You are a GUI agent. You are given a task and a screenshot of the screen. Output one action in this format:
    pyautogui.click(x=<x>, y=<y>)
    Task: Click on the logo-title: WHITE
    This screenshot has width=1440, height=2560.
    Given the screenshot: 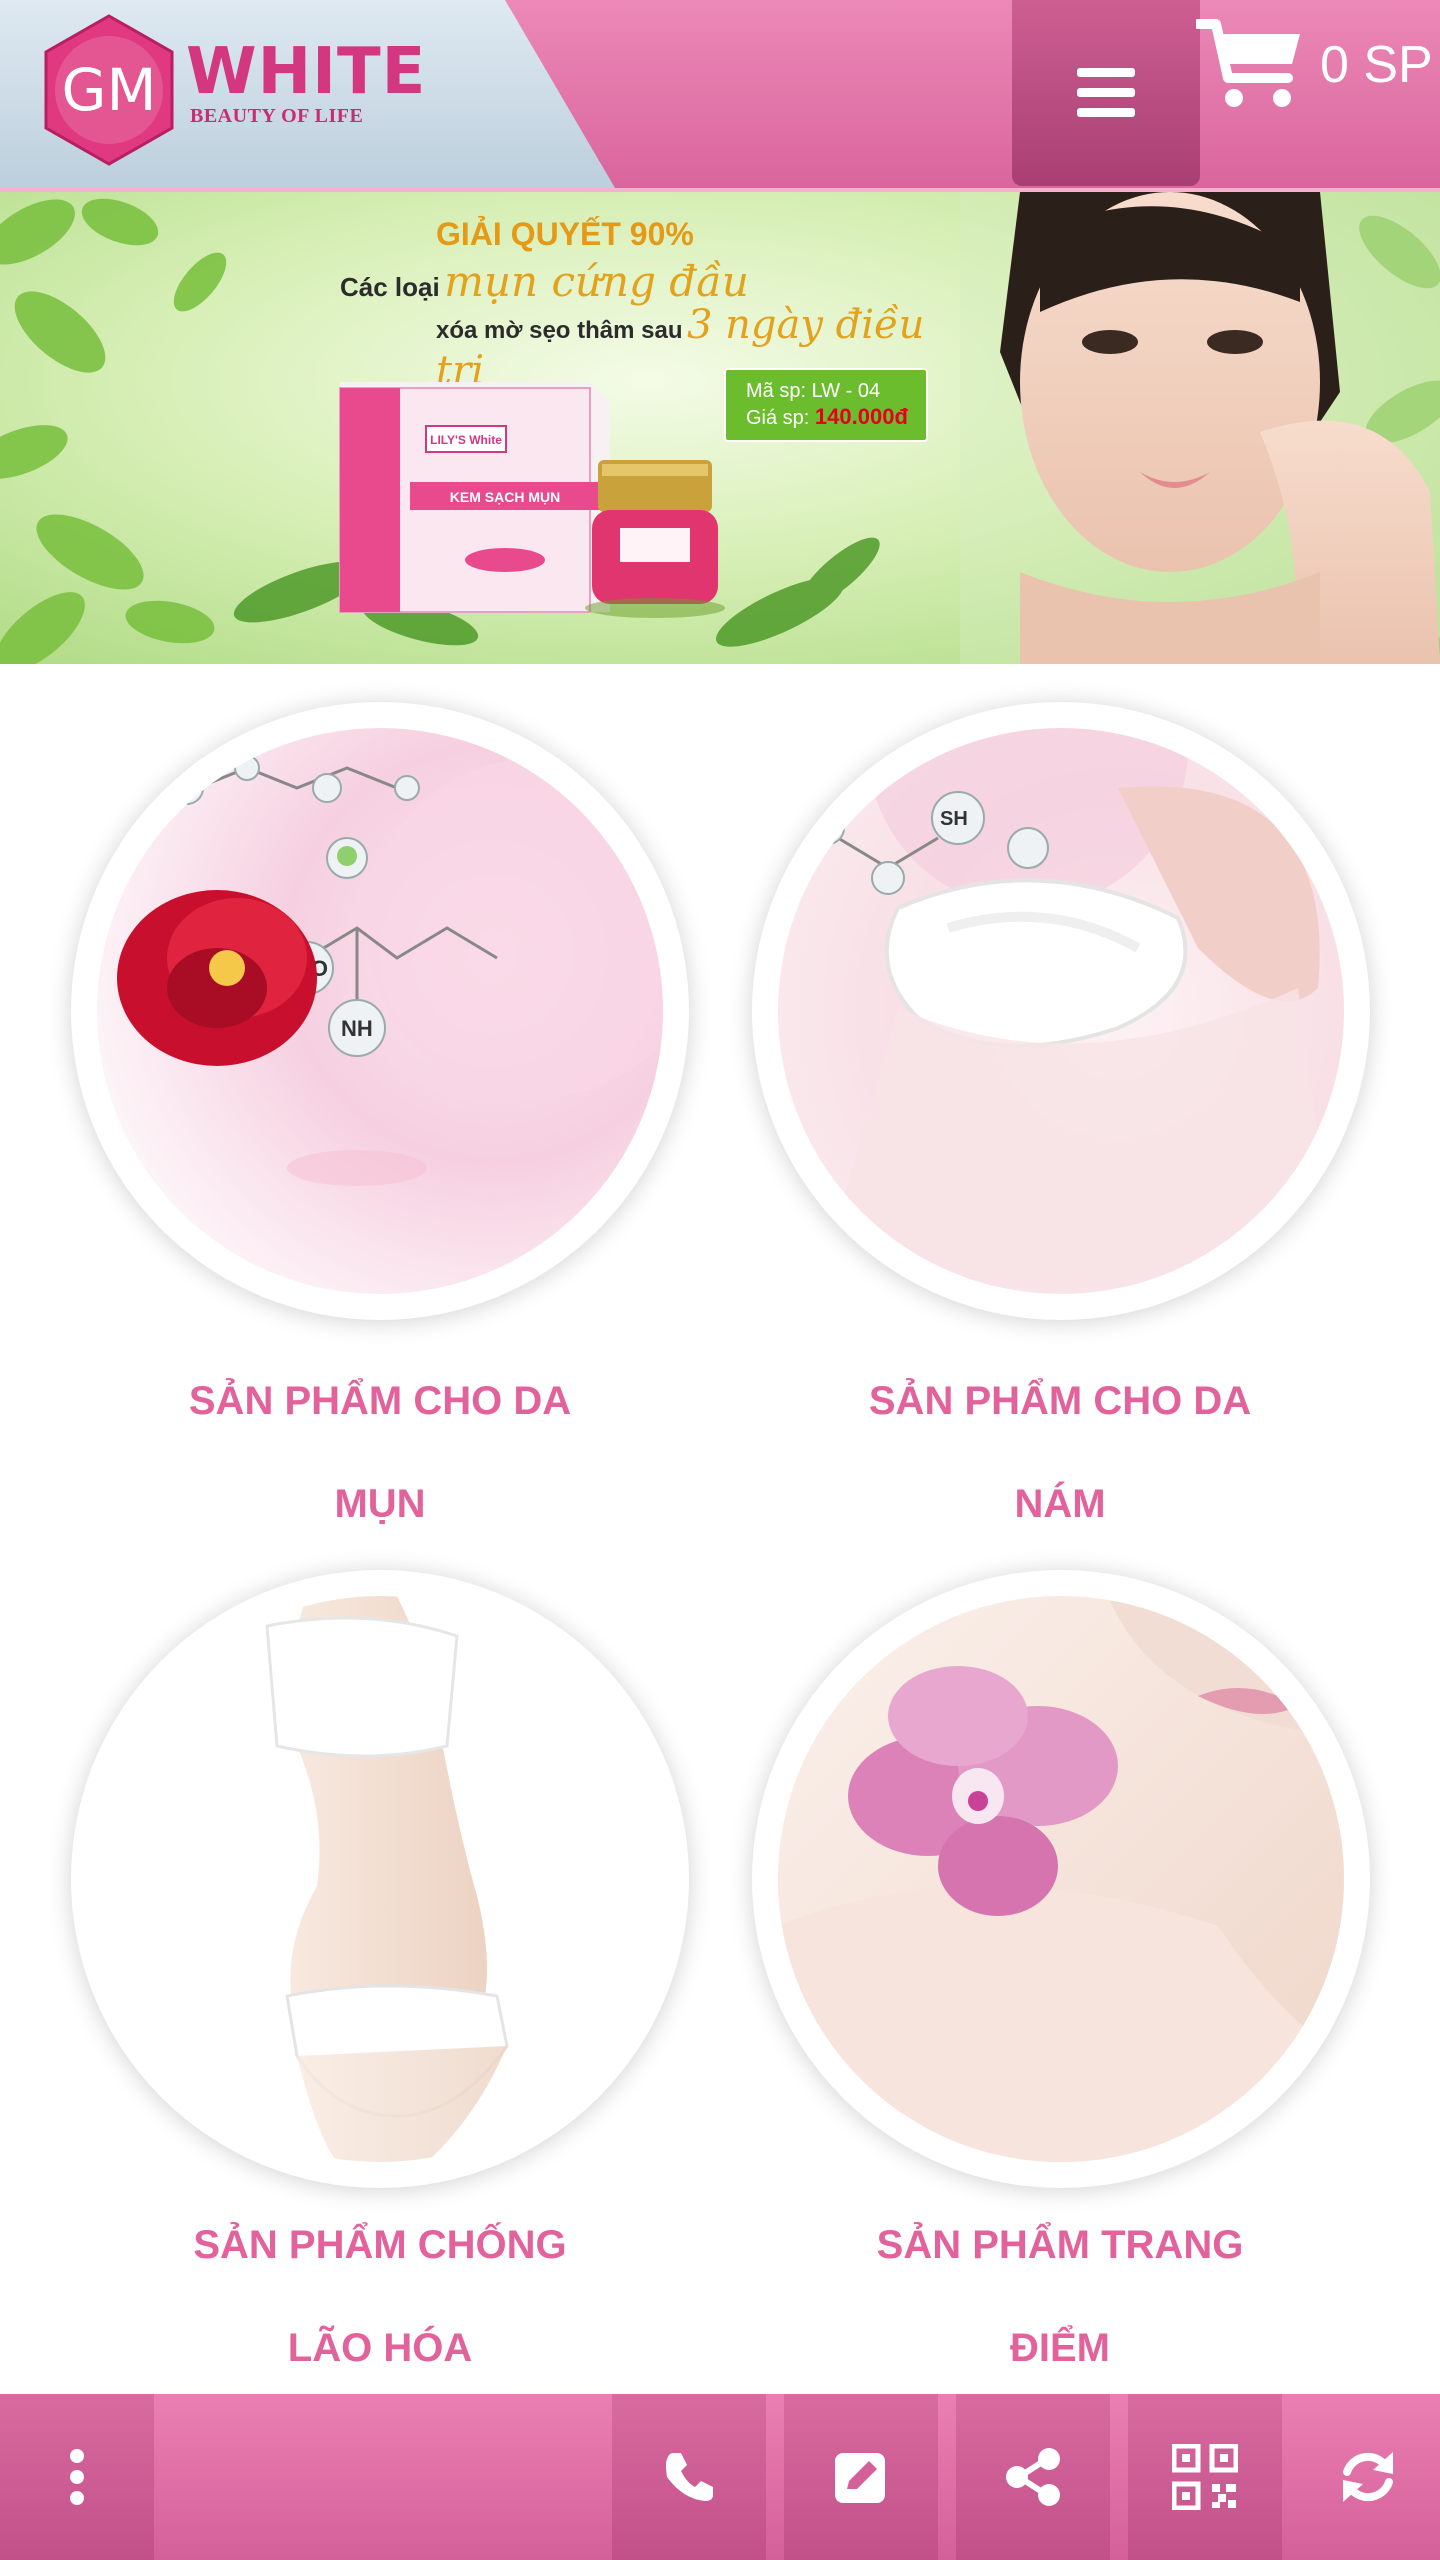 What is the action you would take?
    pyautogui.click(x=306, y=72)
    